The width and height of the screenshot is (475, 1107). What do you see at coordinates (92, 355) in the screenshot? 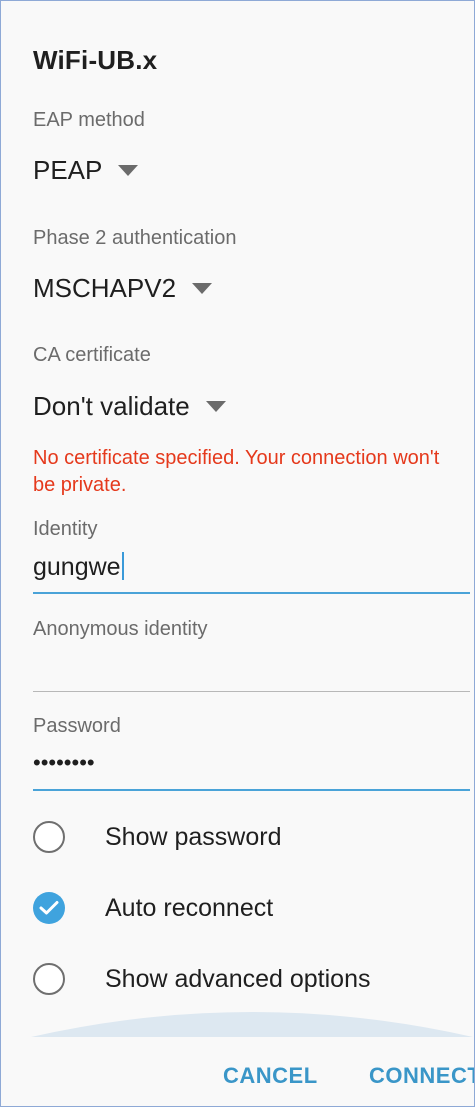
I see `ca-certificate-label: CA certificate` at bounding box center [92, 355].